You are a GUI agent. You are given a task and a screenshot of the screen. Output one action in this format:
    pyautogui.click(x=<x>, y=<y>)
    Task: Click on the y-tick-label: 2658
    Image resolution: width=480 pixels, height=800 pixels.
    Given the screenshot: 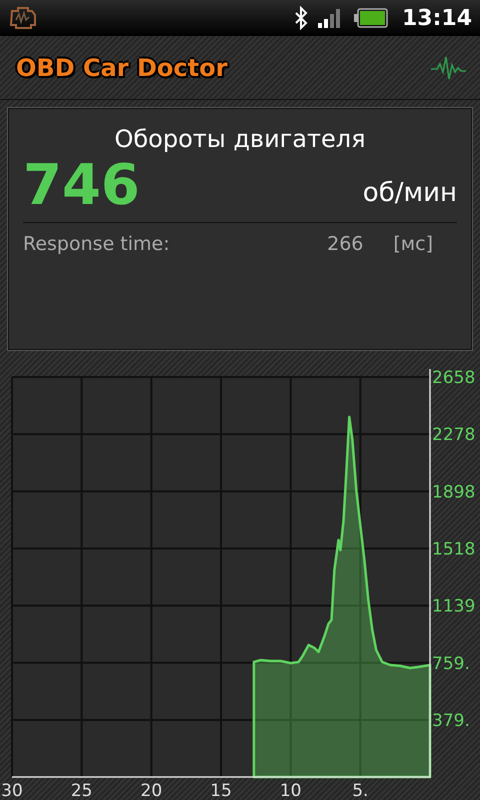 What is the action you would take?
    pyautogui.click(x=454, y=378)
    